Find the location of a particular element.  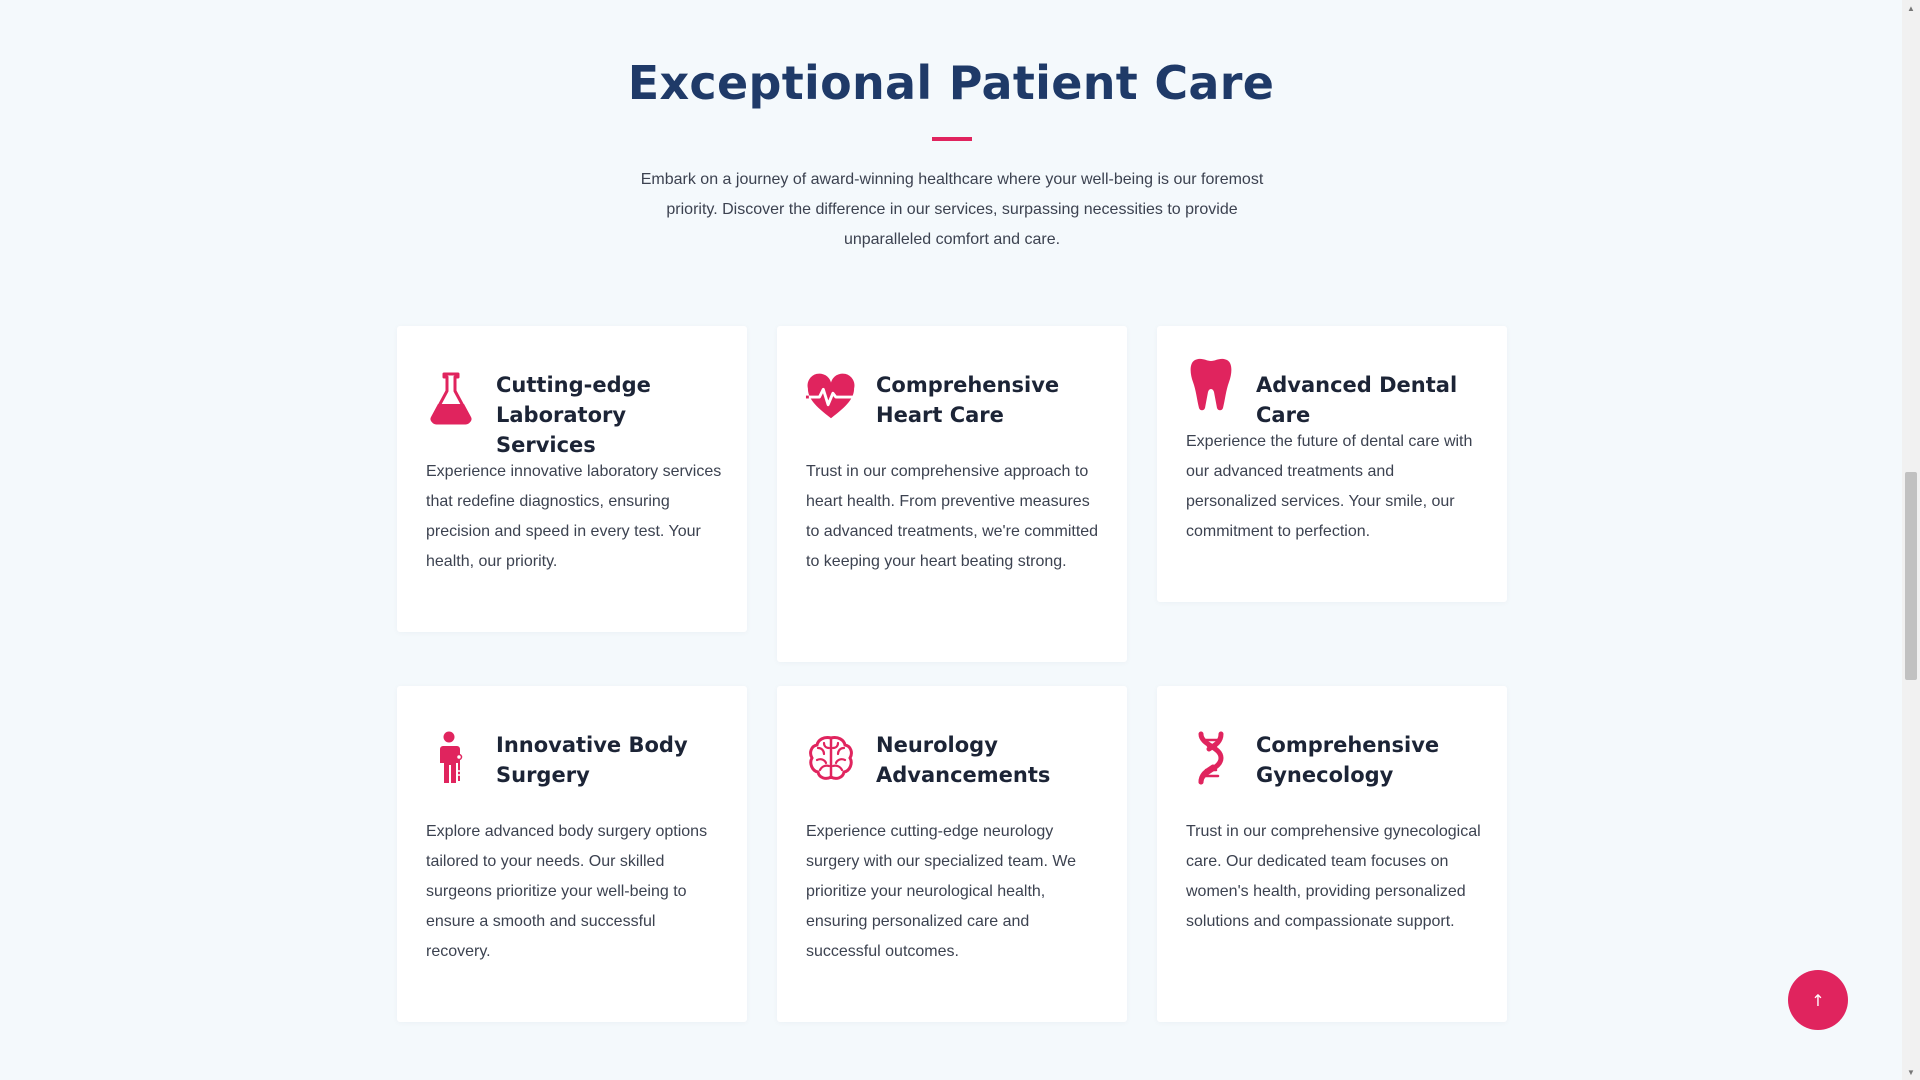

arrow-up-icon: ↑ is located at coordinates (1818, 1000).